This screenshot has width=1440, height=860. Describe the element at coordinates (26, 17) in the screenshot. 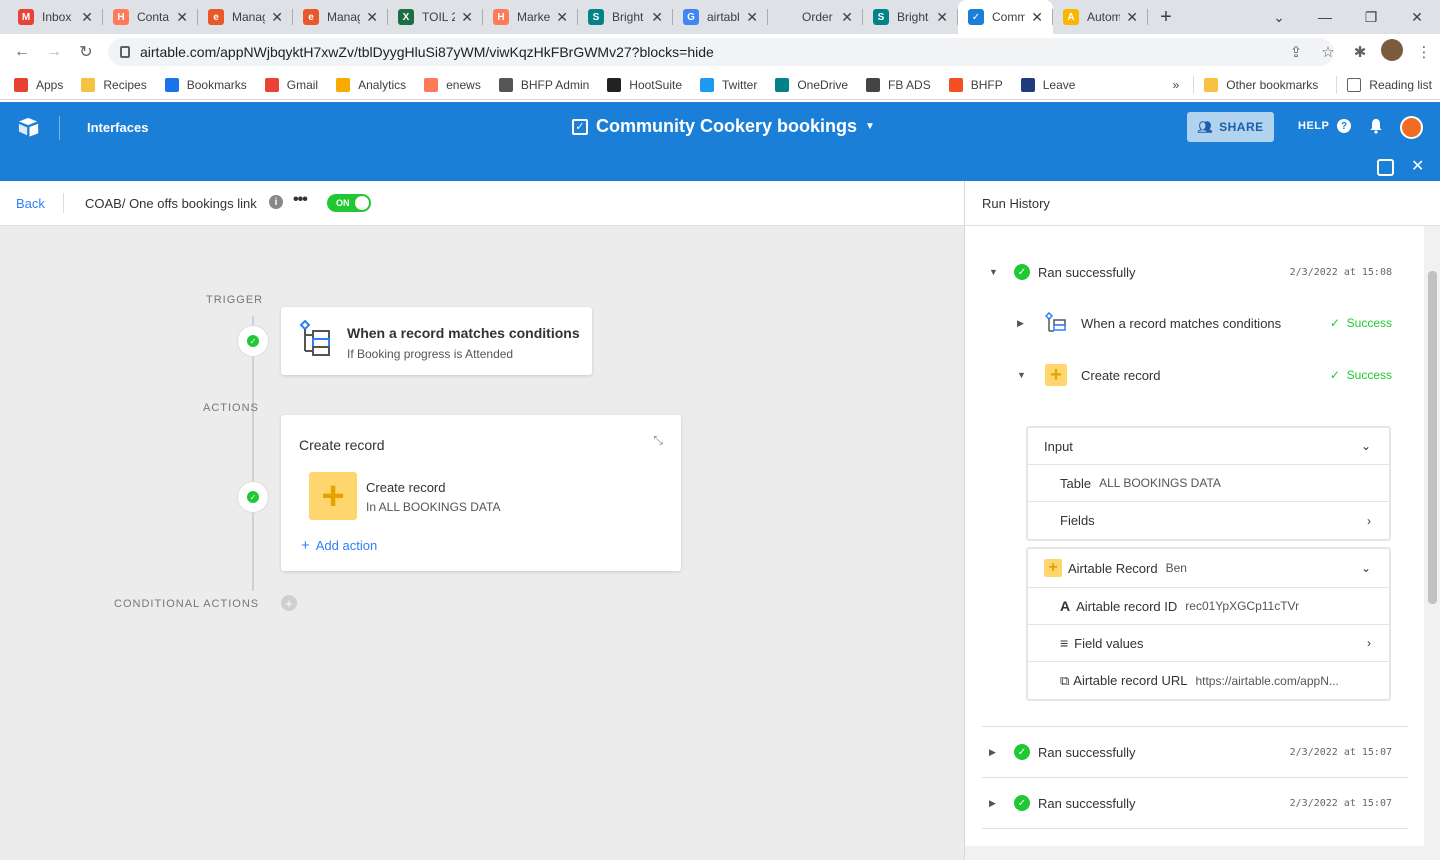

I see `gmail-icon: M` at that location.